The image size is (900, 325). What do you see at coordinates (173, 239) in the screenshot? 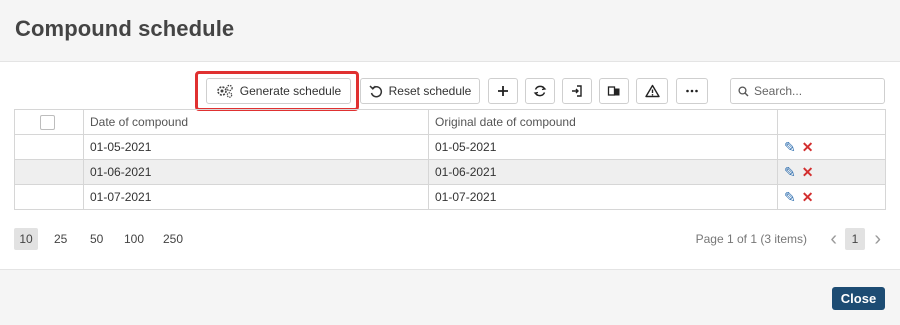
I see `page-size-250: 250` at bounding box center [173, 239].